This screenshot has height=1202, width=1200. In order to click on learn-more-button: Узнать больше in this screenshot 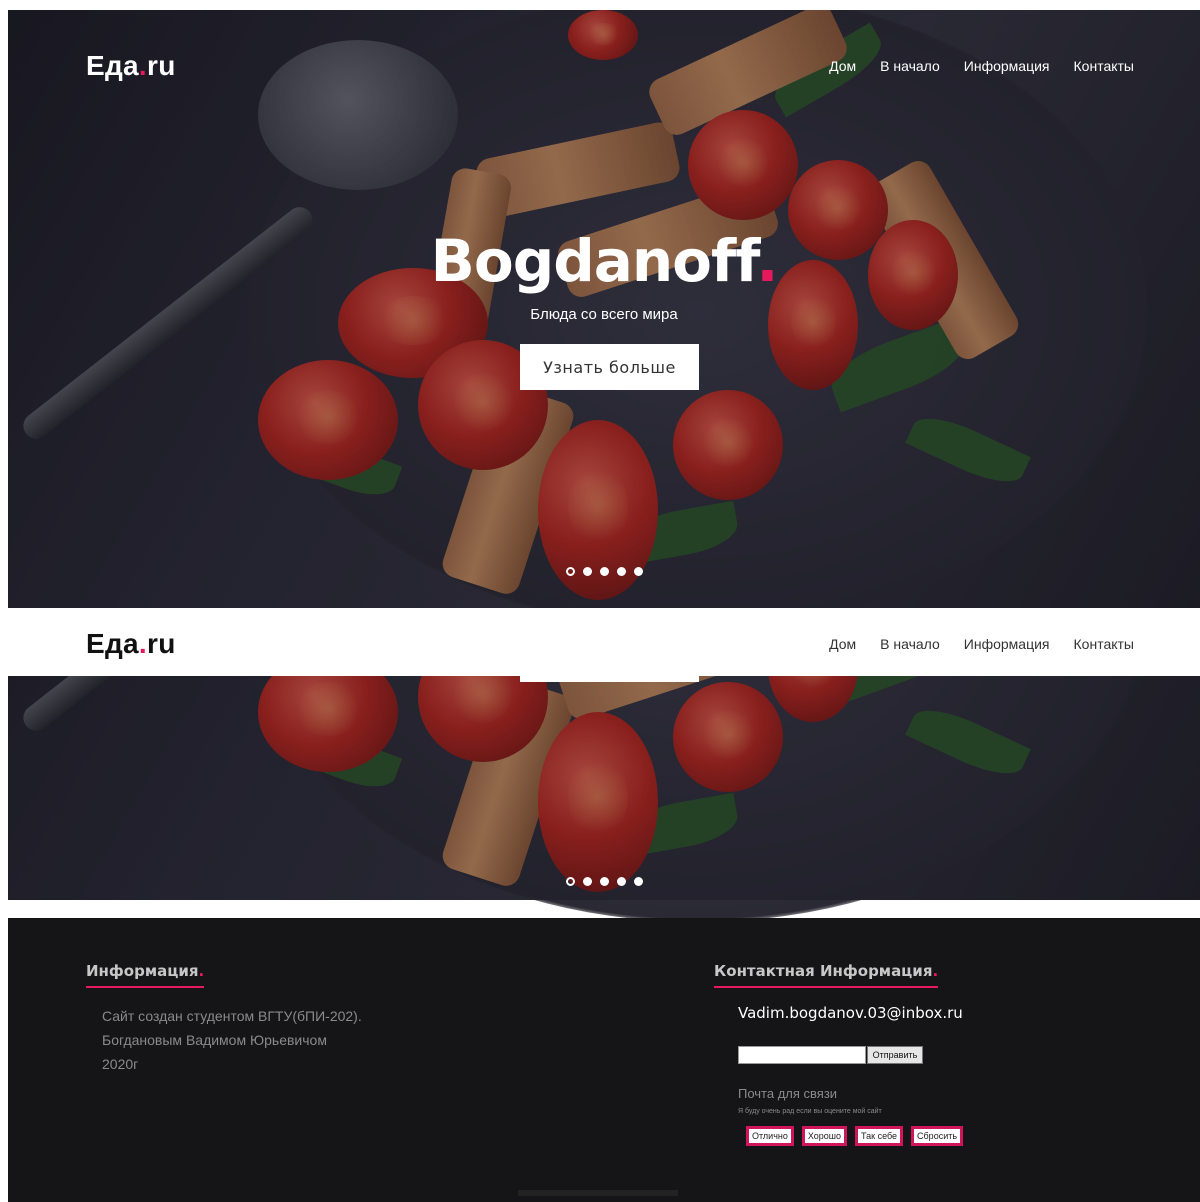, I will do `click(609, 367)`.